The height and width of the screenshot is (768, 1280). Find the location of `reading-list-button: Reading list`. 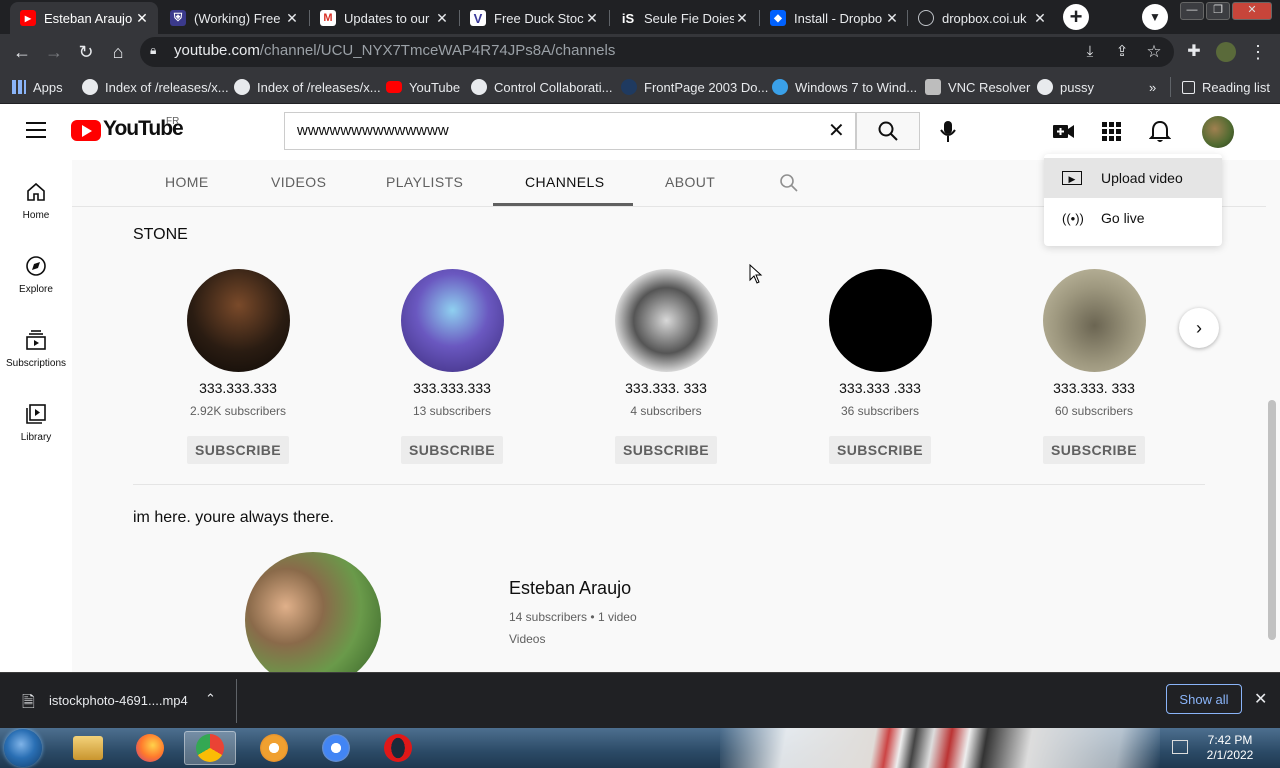

reading-list-button: Reading list is located at coordinates (1226, 87).